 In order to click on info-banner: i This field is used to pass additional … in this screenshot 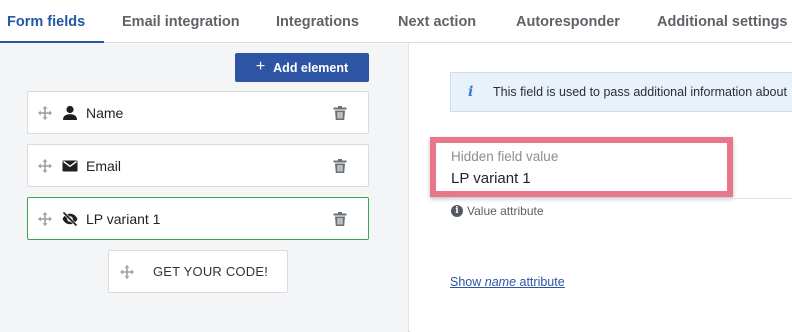, I will do `click(621, 92)`.